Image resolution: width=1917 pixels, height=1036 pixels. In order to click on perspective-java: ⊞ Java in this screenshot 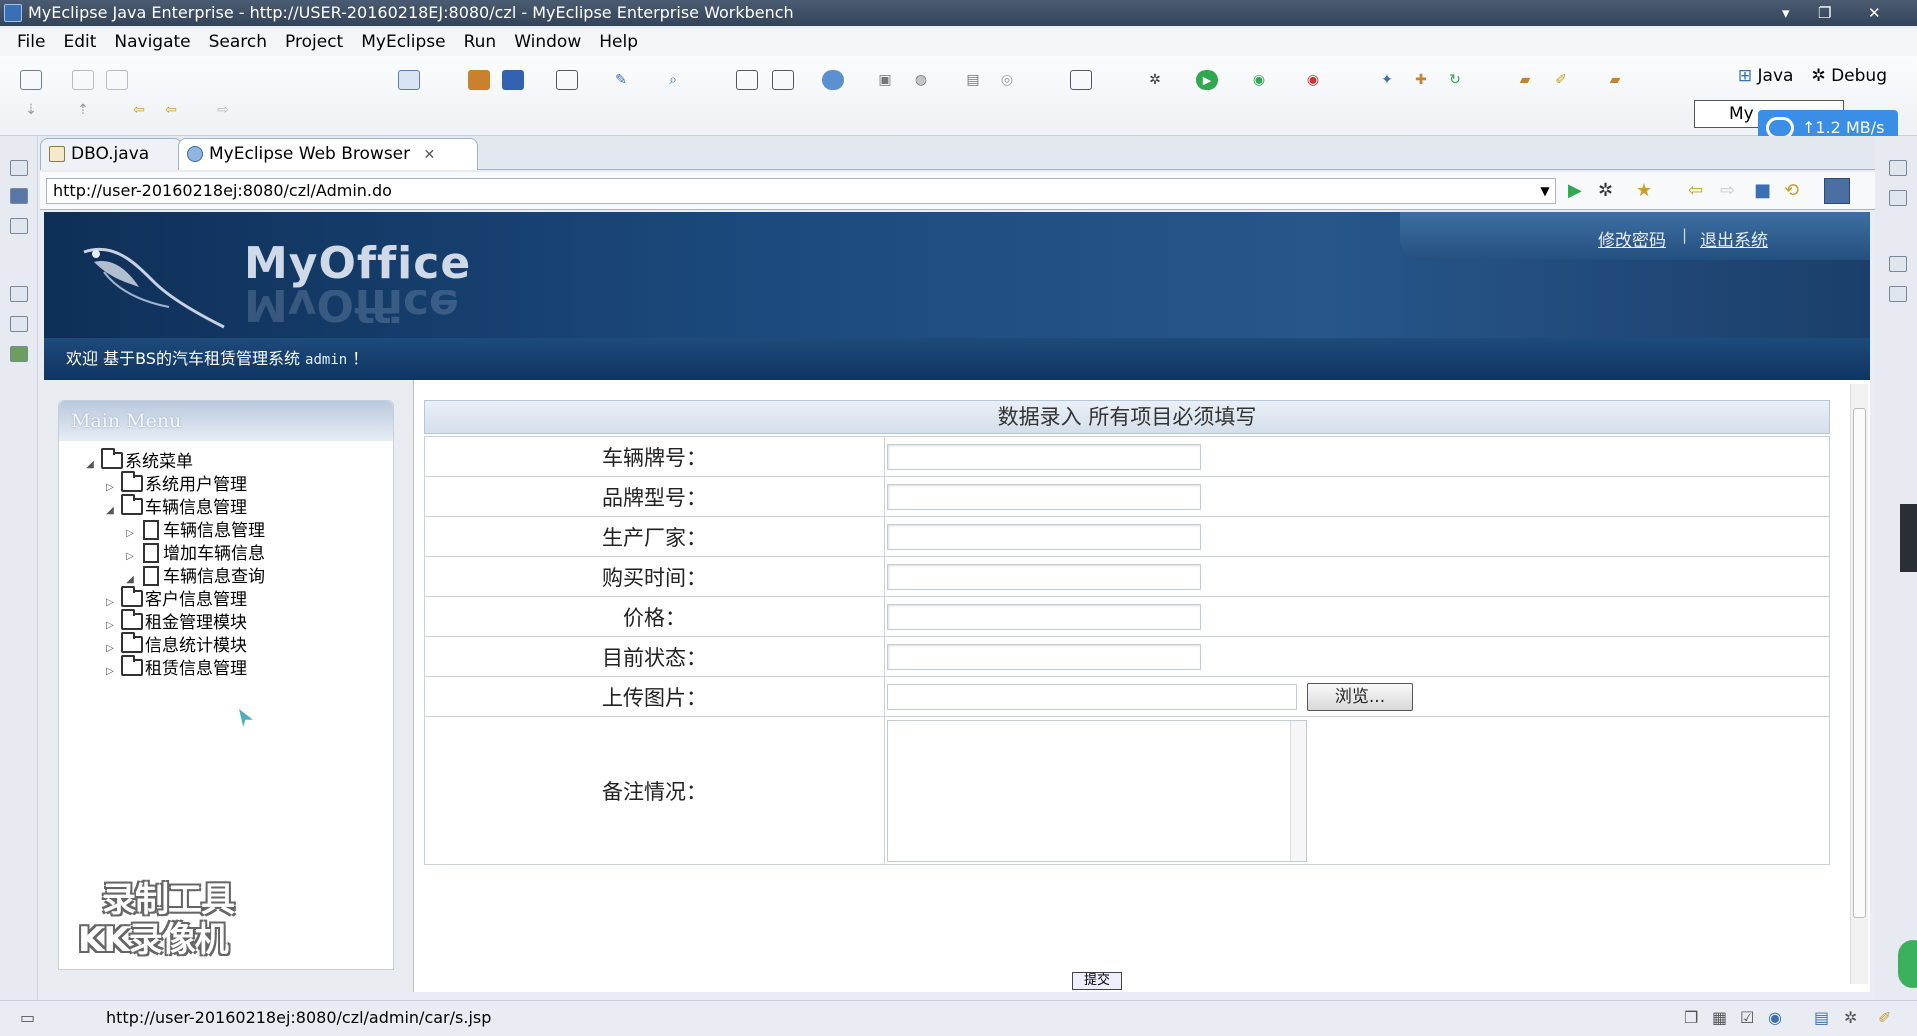, I will do `click(1766, 76)`.